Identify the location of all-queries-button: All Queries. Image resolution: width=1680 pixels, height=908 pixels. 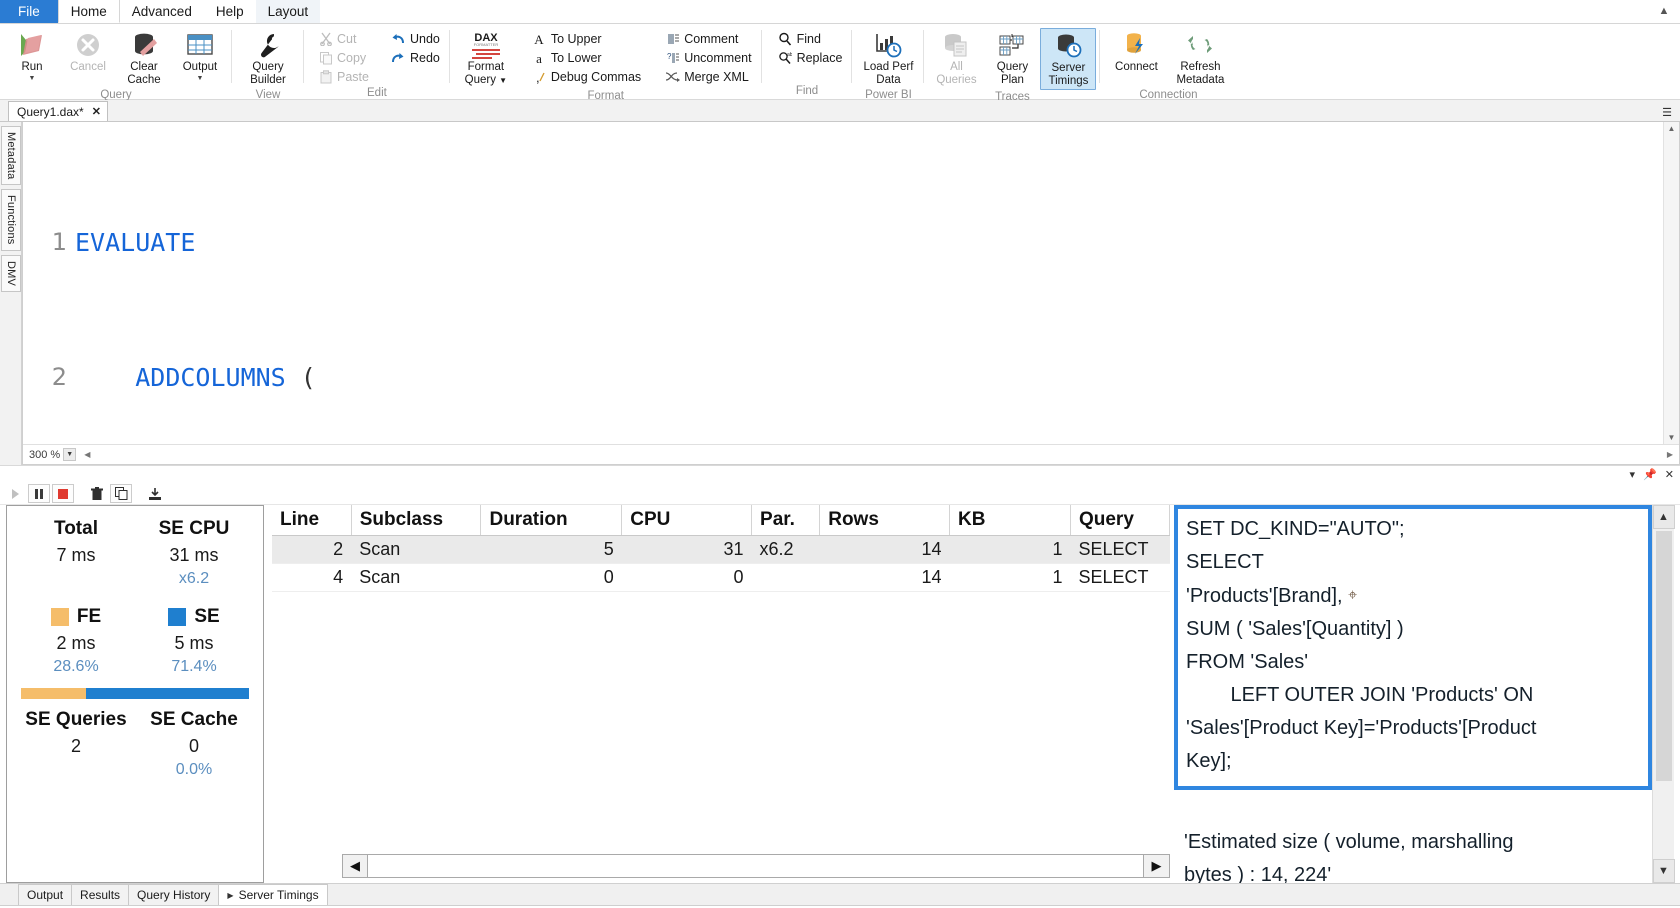
(956, 58).